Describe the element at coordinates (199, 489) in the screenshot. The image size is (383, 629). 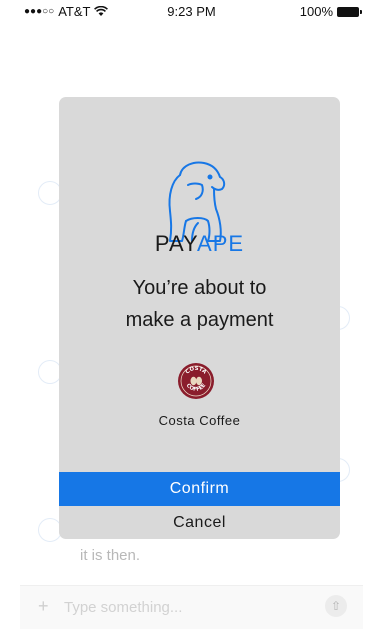
I see `confirm-button: Confirm` at that location.